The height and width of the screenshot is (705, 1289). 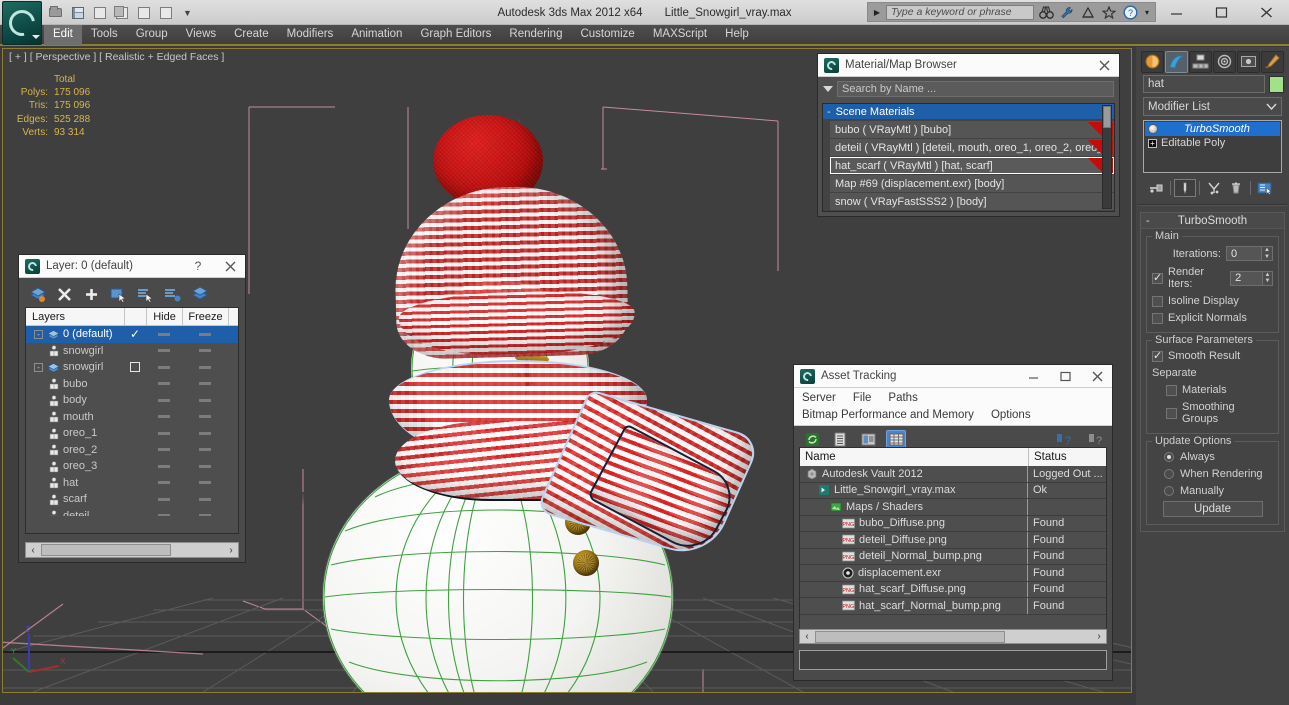 What do you see at coordinates (1212, 106) in the screenshot?
I see `modifier-list-dropdown: Modifier List` at bounding box center [1212, 106].